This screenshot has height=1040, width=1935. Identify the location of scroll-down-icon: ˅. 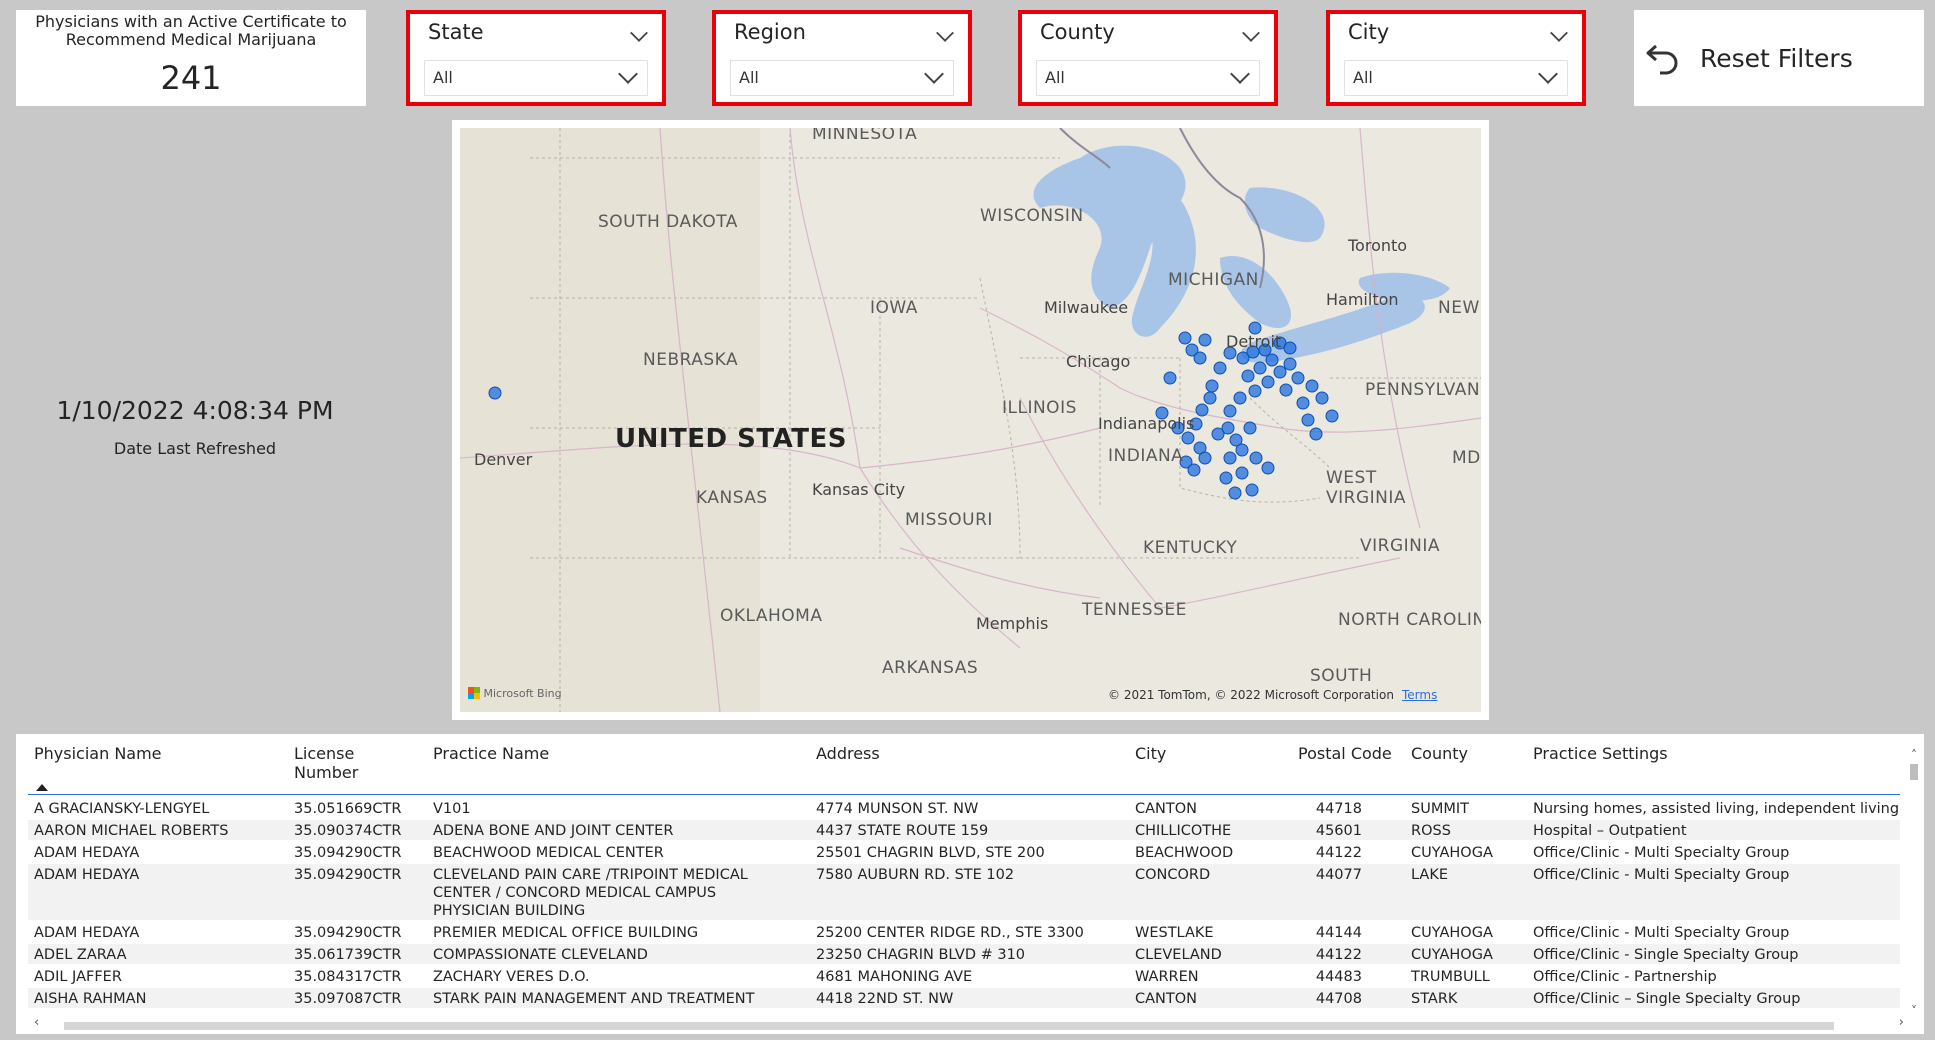
(1914, 1011).